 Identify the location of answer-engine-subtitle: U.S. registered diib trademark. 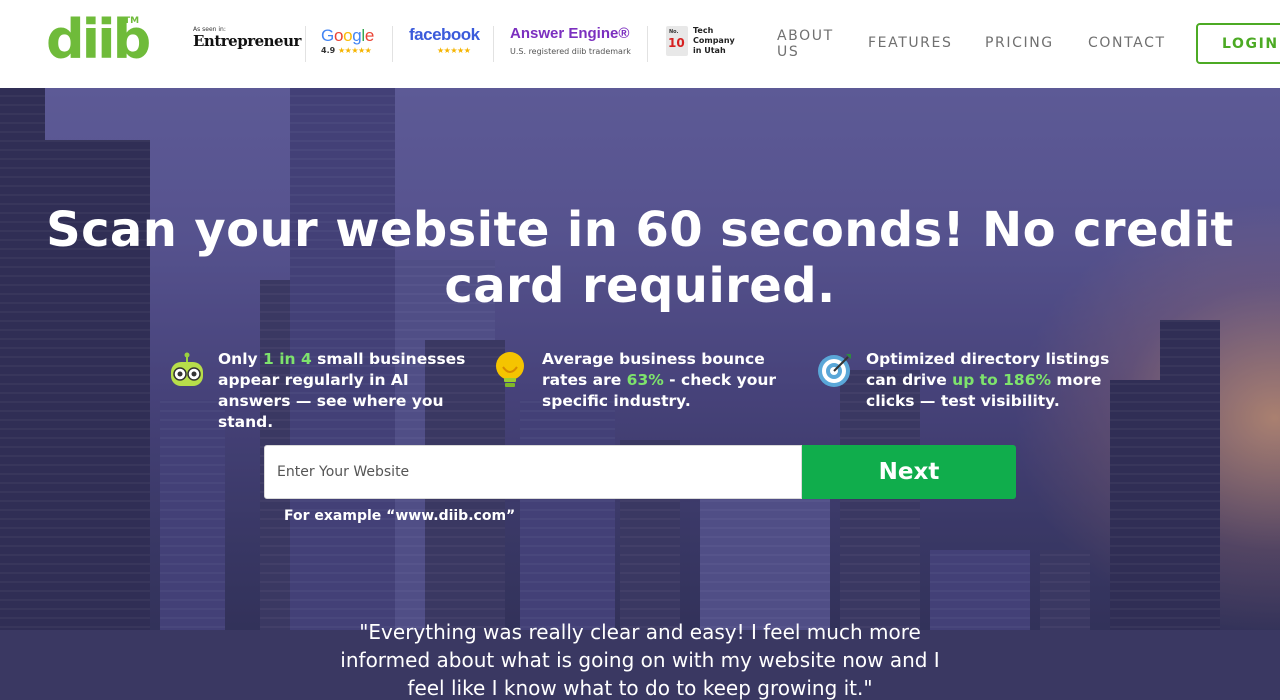
(570, 51).